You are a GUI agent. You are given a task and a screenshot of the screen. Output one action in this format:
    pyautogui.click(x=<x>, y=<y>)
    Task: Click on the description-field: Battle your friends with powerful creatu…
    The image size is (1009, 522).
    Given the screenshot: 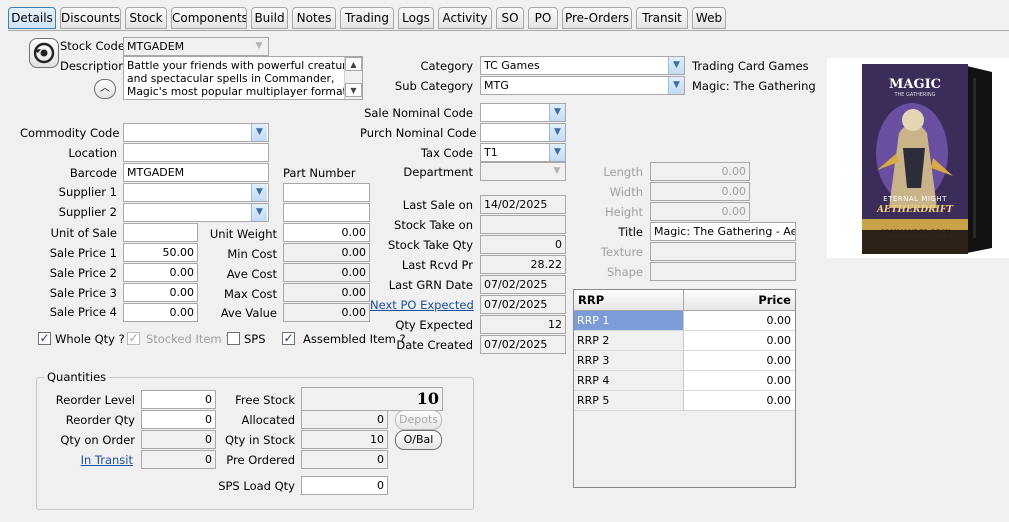 What is the action you would take?
    pyautogui.click(x=243, y=78)
    